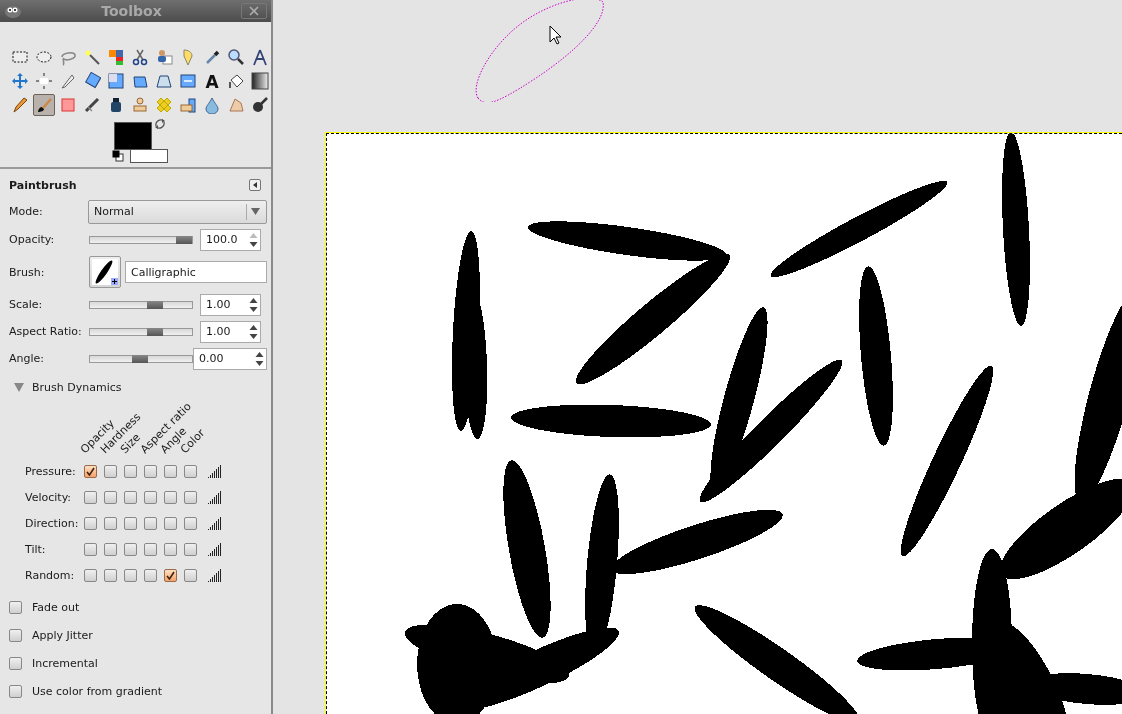  I want to click on zoom-icon, so click(236, 57).